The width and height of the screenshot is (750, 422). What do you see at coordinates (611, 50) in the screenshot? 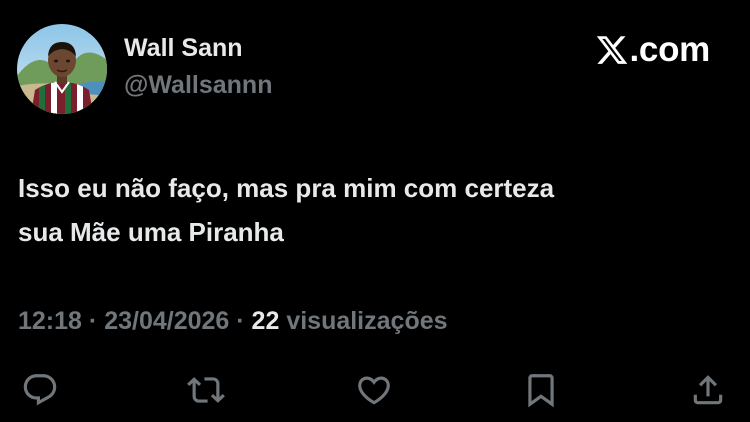
I see `x-logo-icon` at bounding box center [611, 50].